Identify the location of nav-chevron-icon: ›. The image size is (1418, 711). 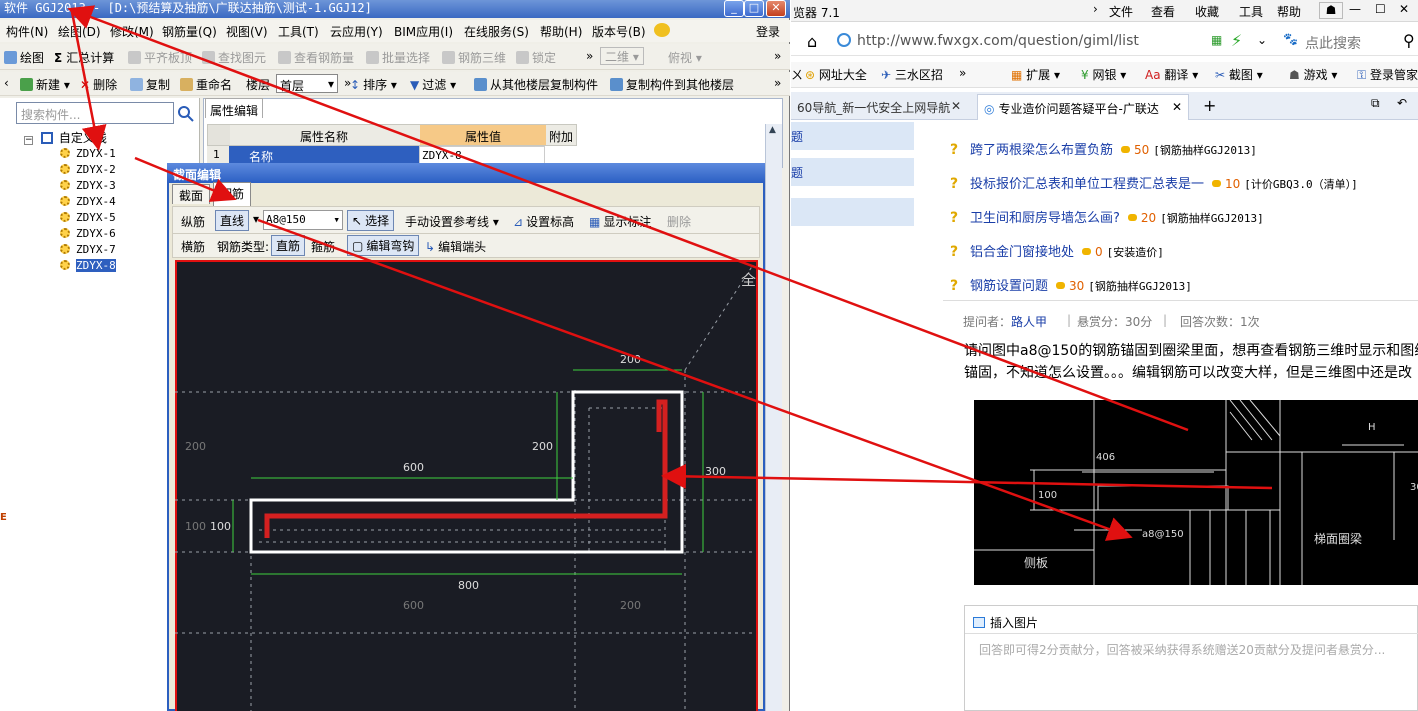
(1095, 9).